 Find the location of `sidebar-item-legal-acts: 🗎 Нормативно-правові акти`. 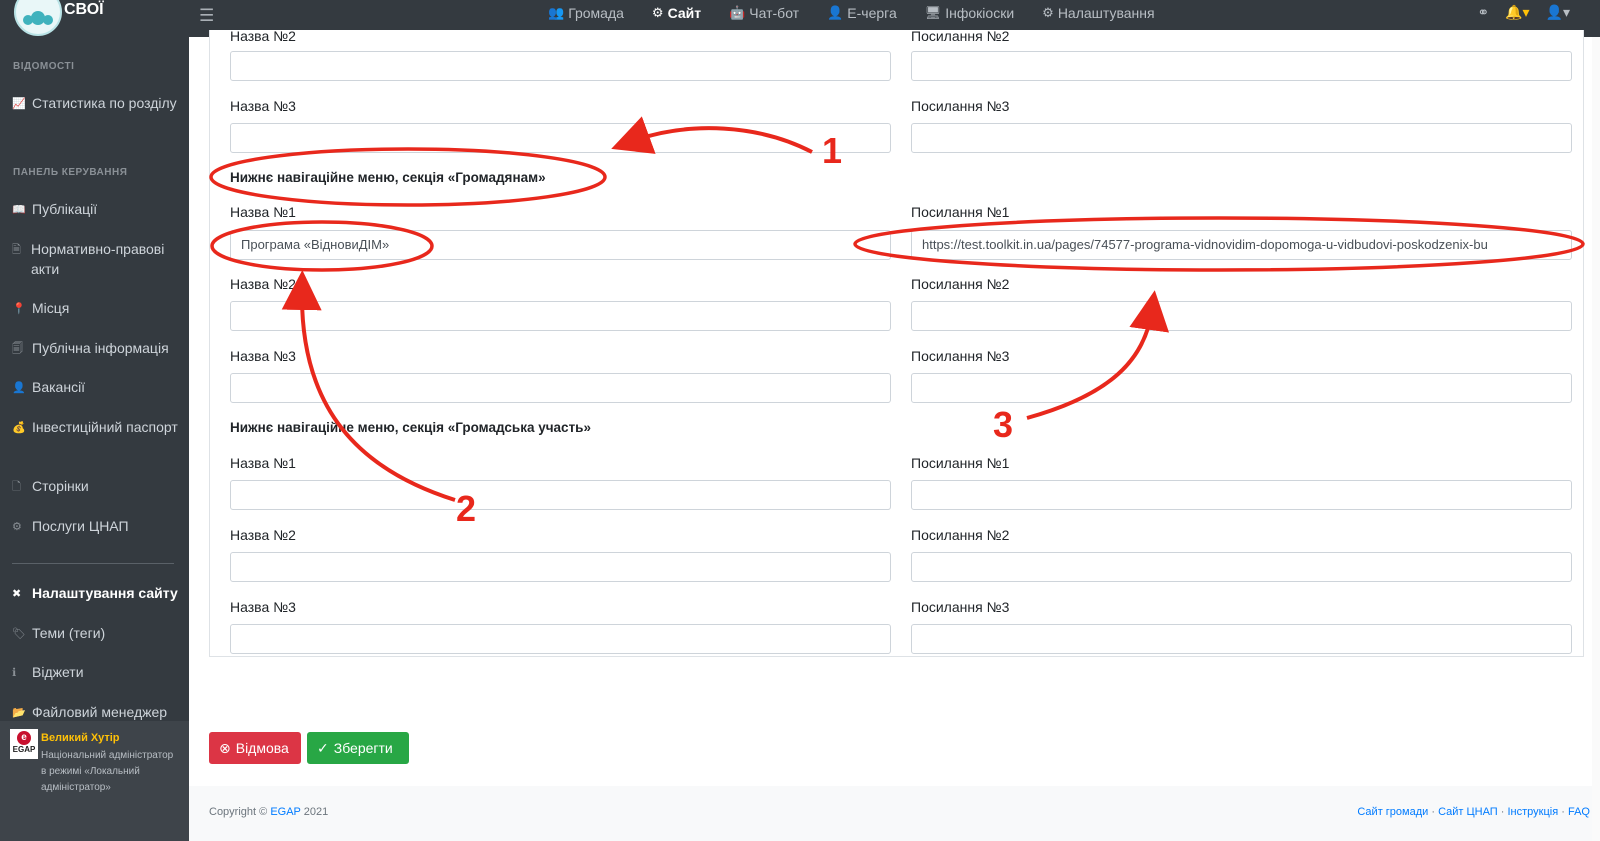

sidebar-item-legal-acts: 🗎 Нормативно-правові акти is located at coordinates (97, 259).